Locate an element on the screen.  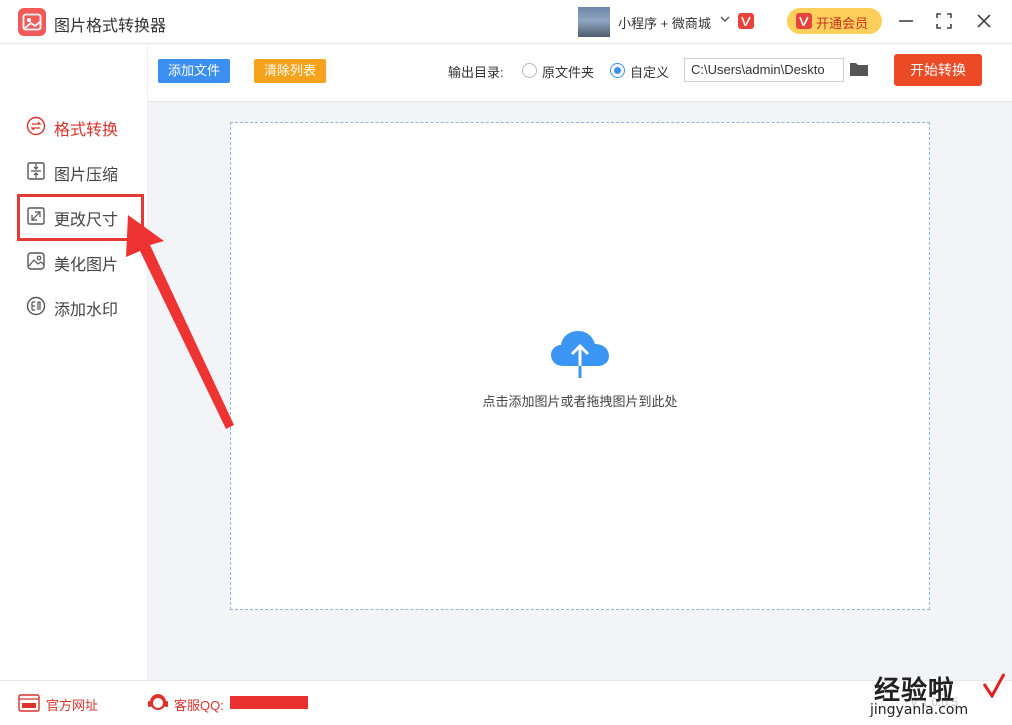
mini-program-link: 小程序 + 微商城 is located at coordinates (664, 22).